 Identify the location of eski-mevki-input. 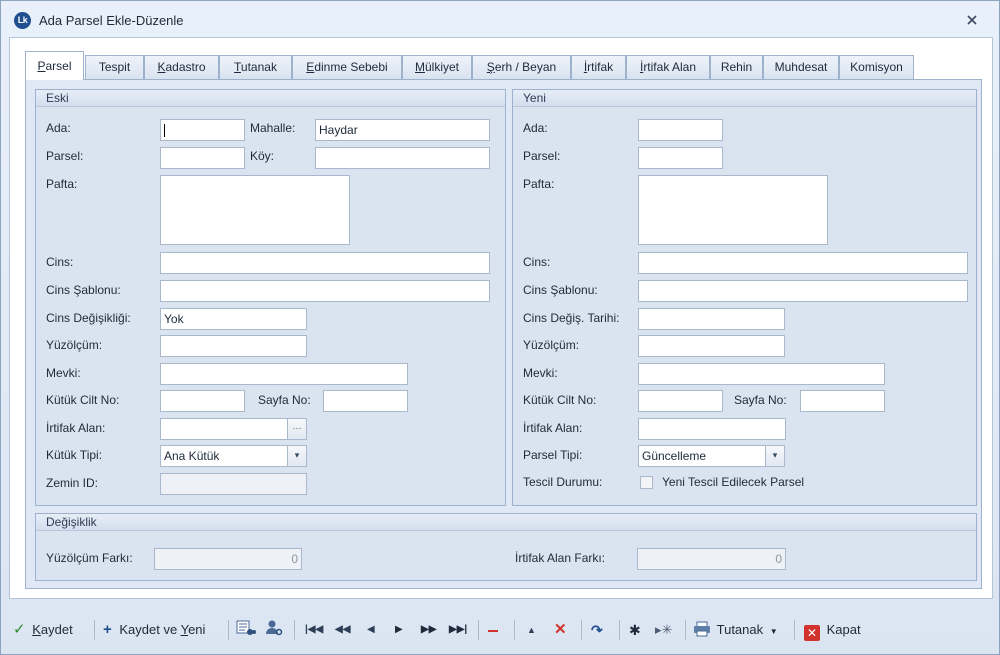
(284, 374).